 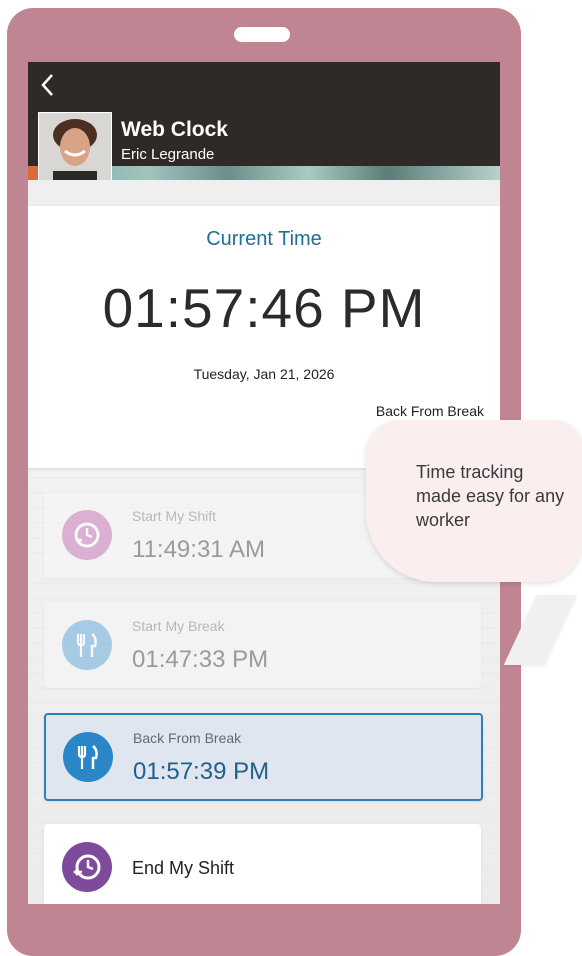 What do you see at coordinates (429, 411) in the screenshot?
I see `current-status: Back From Break` at bounding box center [429, 411].